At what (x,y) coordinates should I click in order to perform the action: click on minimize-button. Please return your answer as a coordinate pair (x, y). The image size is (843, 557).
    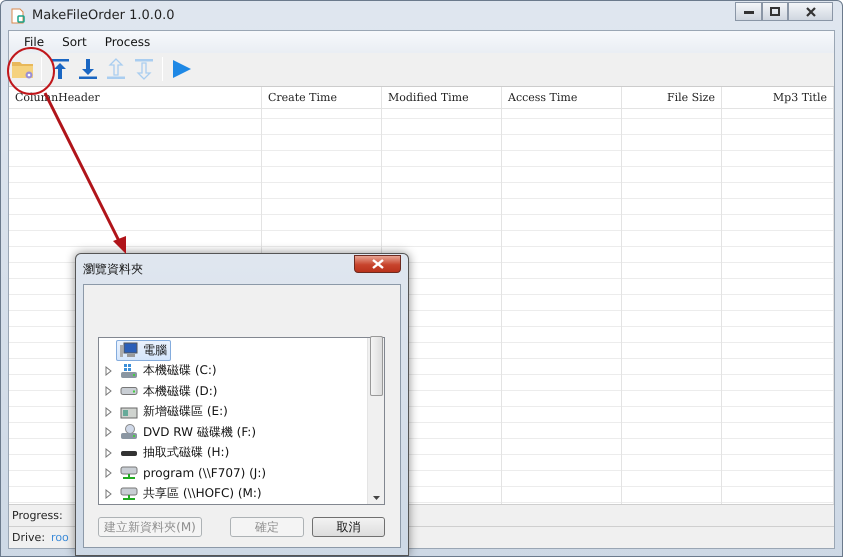
    Looking at the image, I should click on (748, 11).